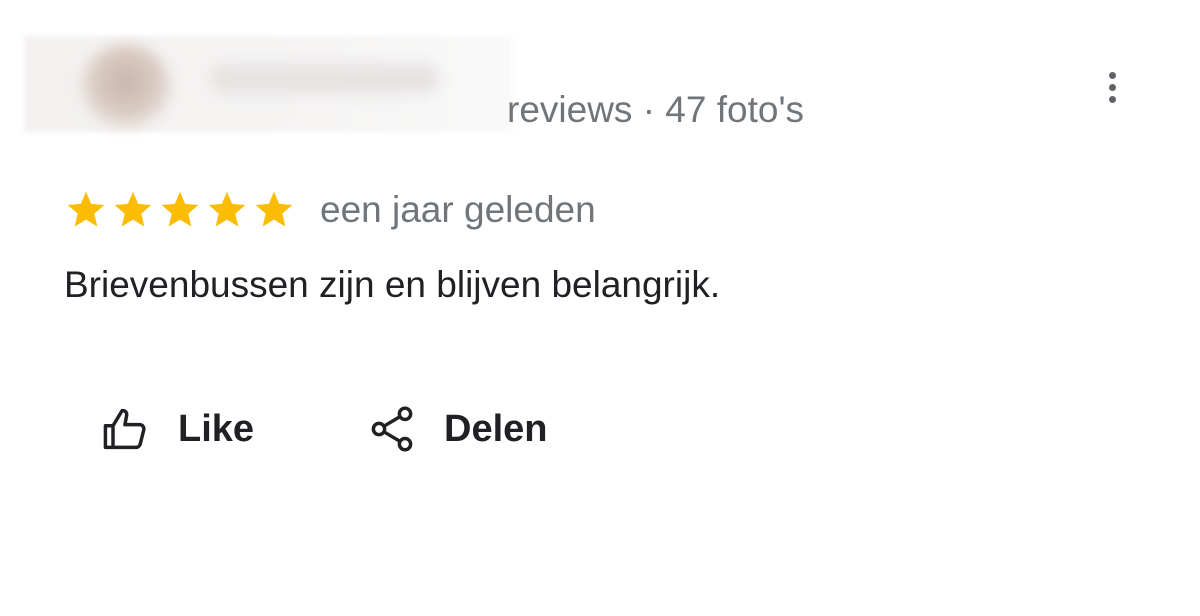 The height and width of the screenshot is (616, 1200). What do you see at coordinates (325, 79) in the screenshot?
I see `reviewer-name` at bounding box center [325, 79].